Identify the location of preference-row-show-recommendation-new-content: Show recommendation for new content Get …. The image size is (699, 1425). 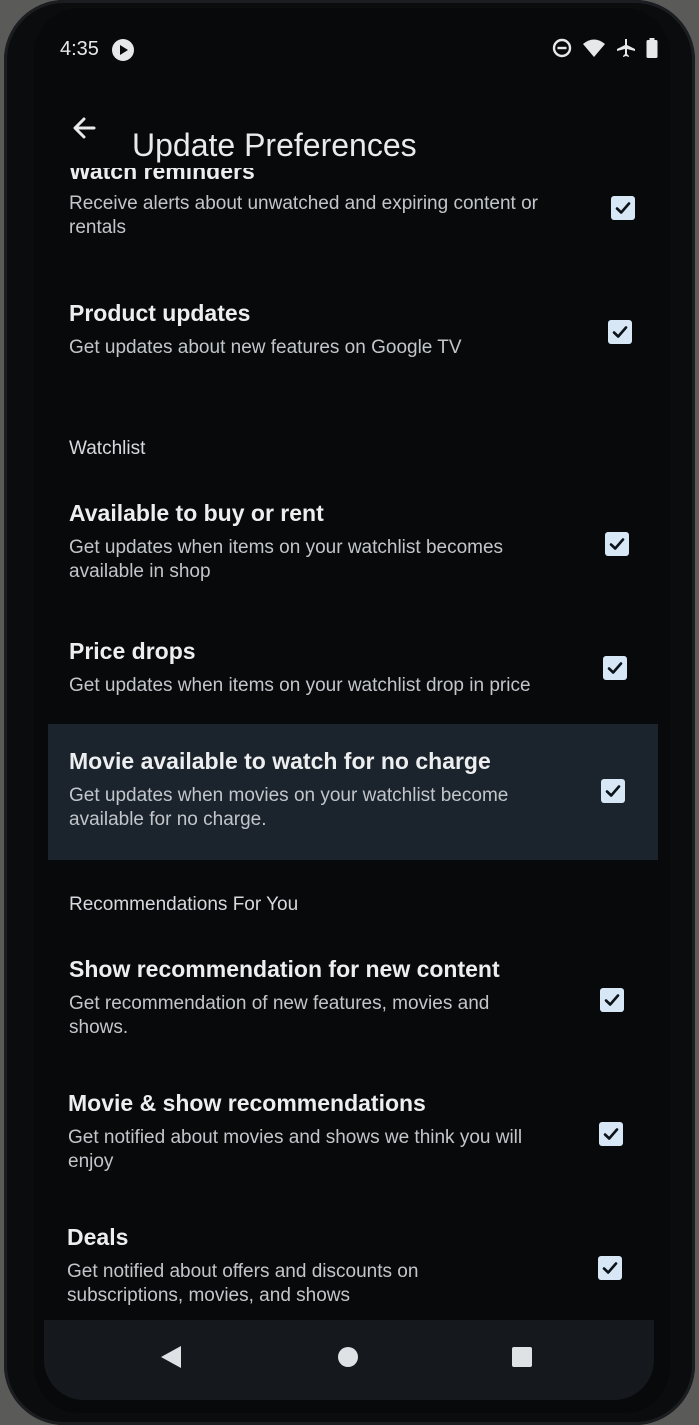
(352, 1005).